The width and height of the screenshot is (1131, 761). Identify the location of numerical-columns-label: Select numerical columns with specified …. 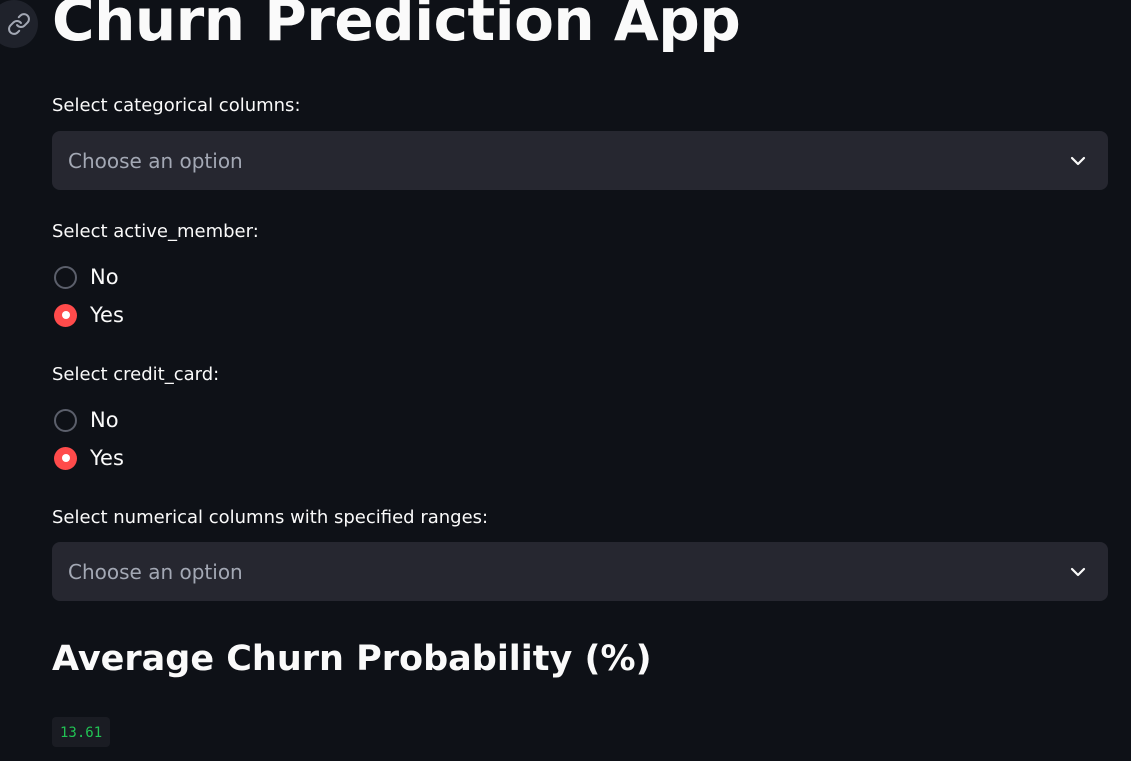
(270, 517).